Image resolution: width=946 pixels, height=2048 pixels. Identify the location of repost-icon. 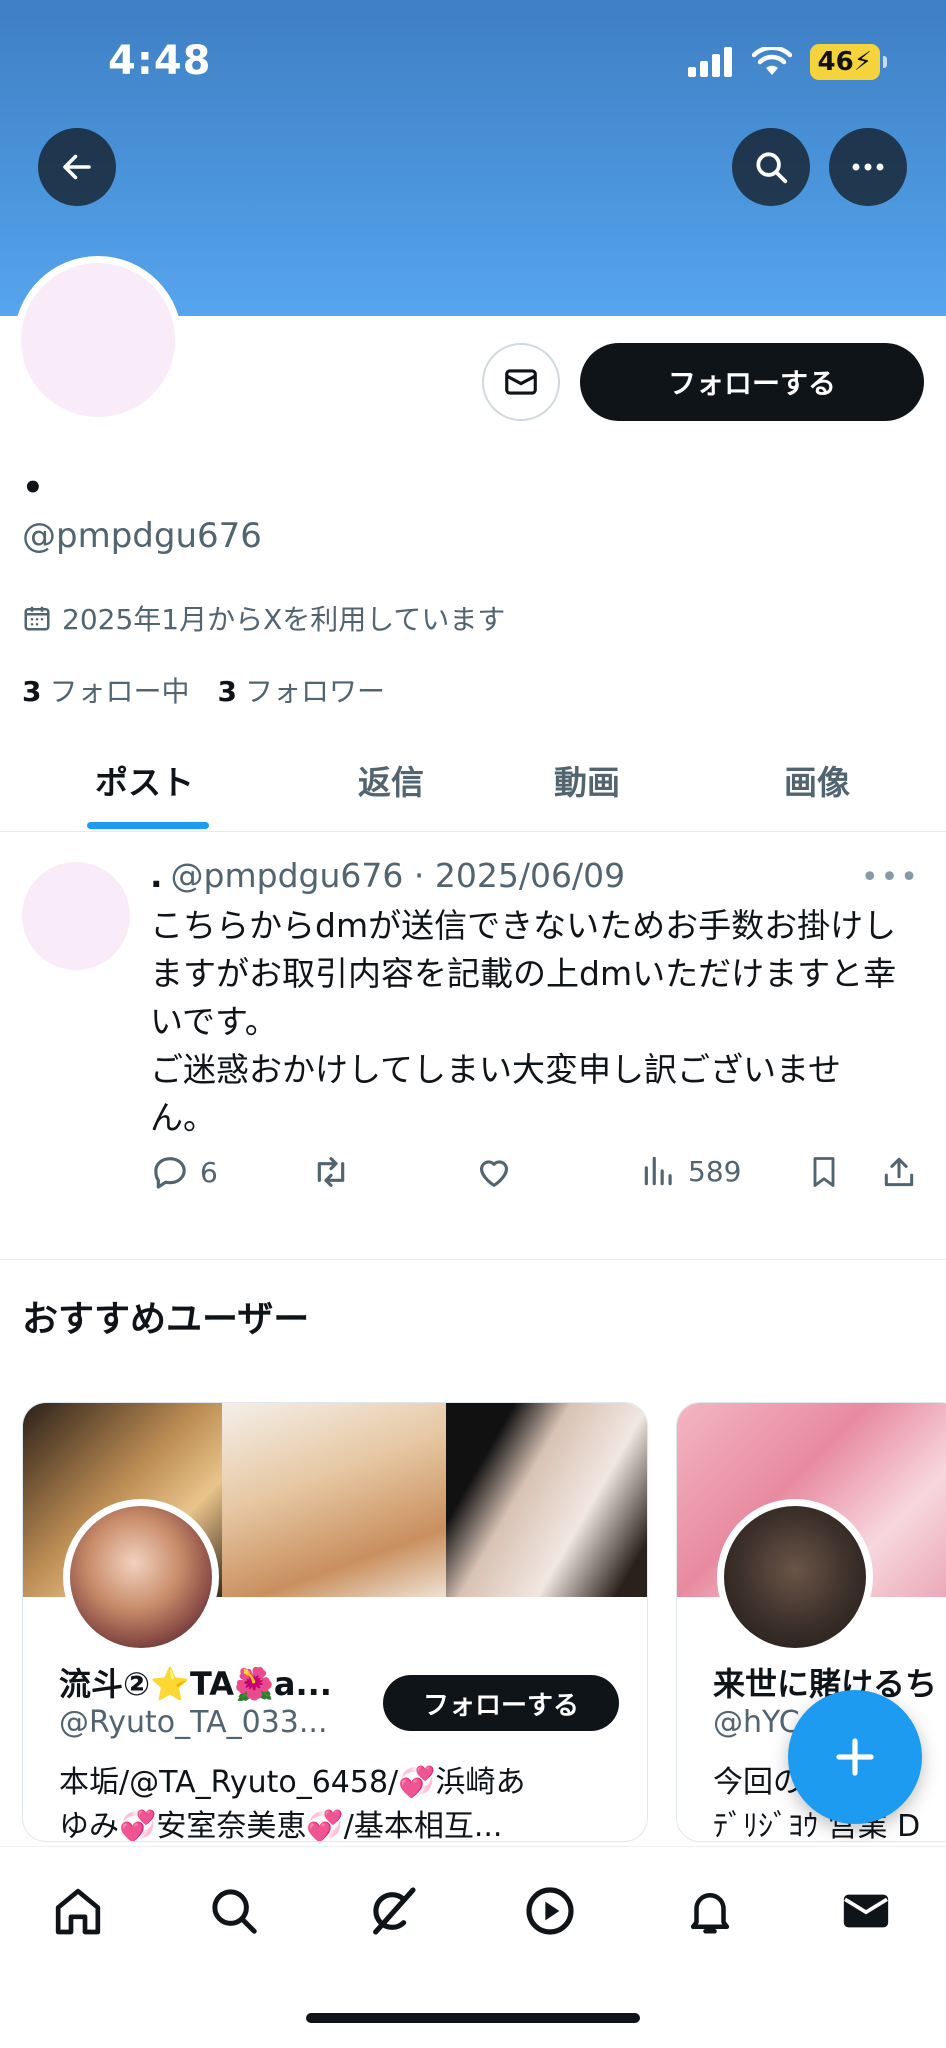
(331, 1172).